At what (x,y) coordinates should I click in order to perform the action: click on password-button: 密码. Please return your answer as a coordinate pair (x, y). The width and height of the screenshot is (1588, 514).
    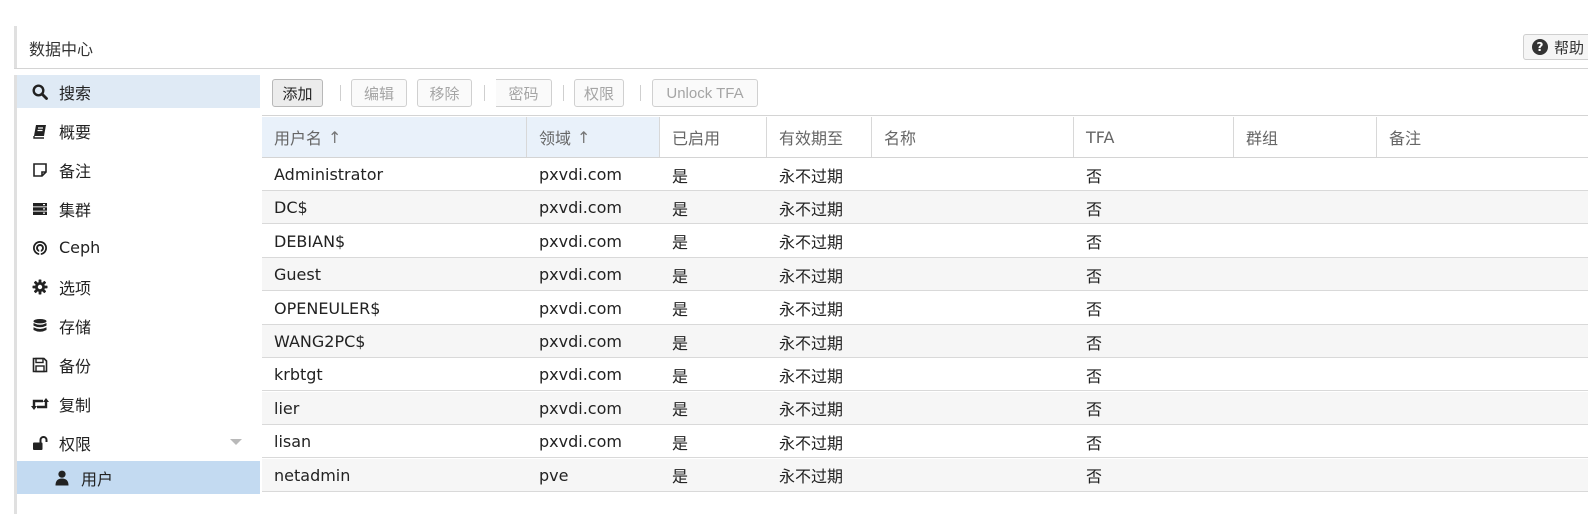
    Looking at the image, I should click on (524, 93).